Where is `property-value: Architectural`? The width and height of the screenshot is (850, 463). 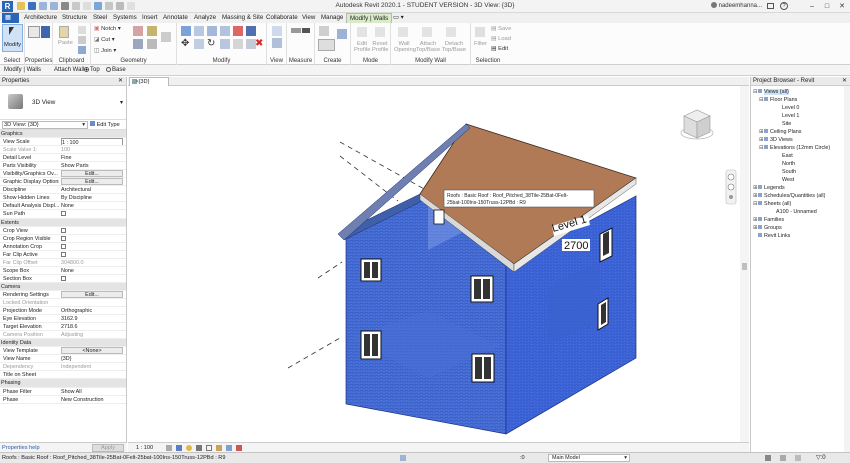
property-value: Architectural is located at coordinates (92, 189).